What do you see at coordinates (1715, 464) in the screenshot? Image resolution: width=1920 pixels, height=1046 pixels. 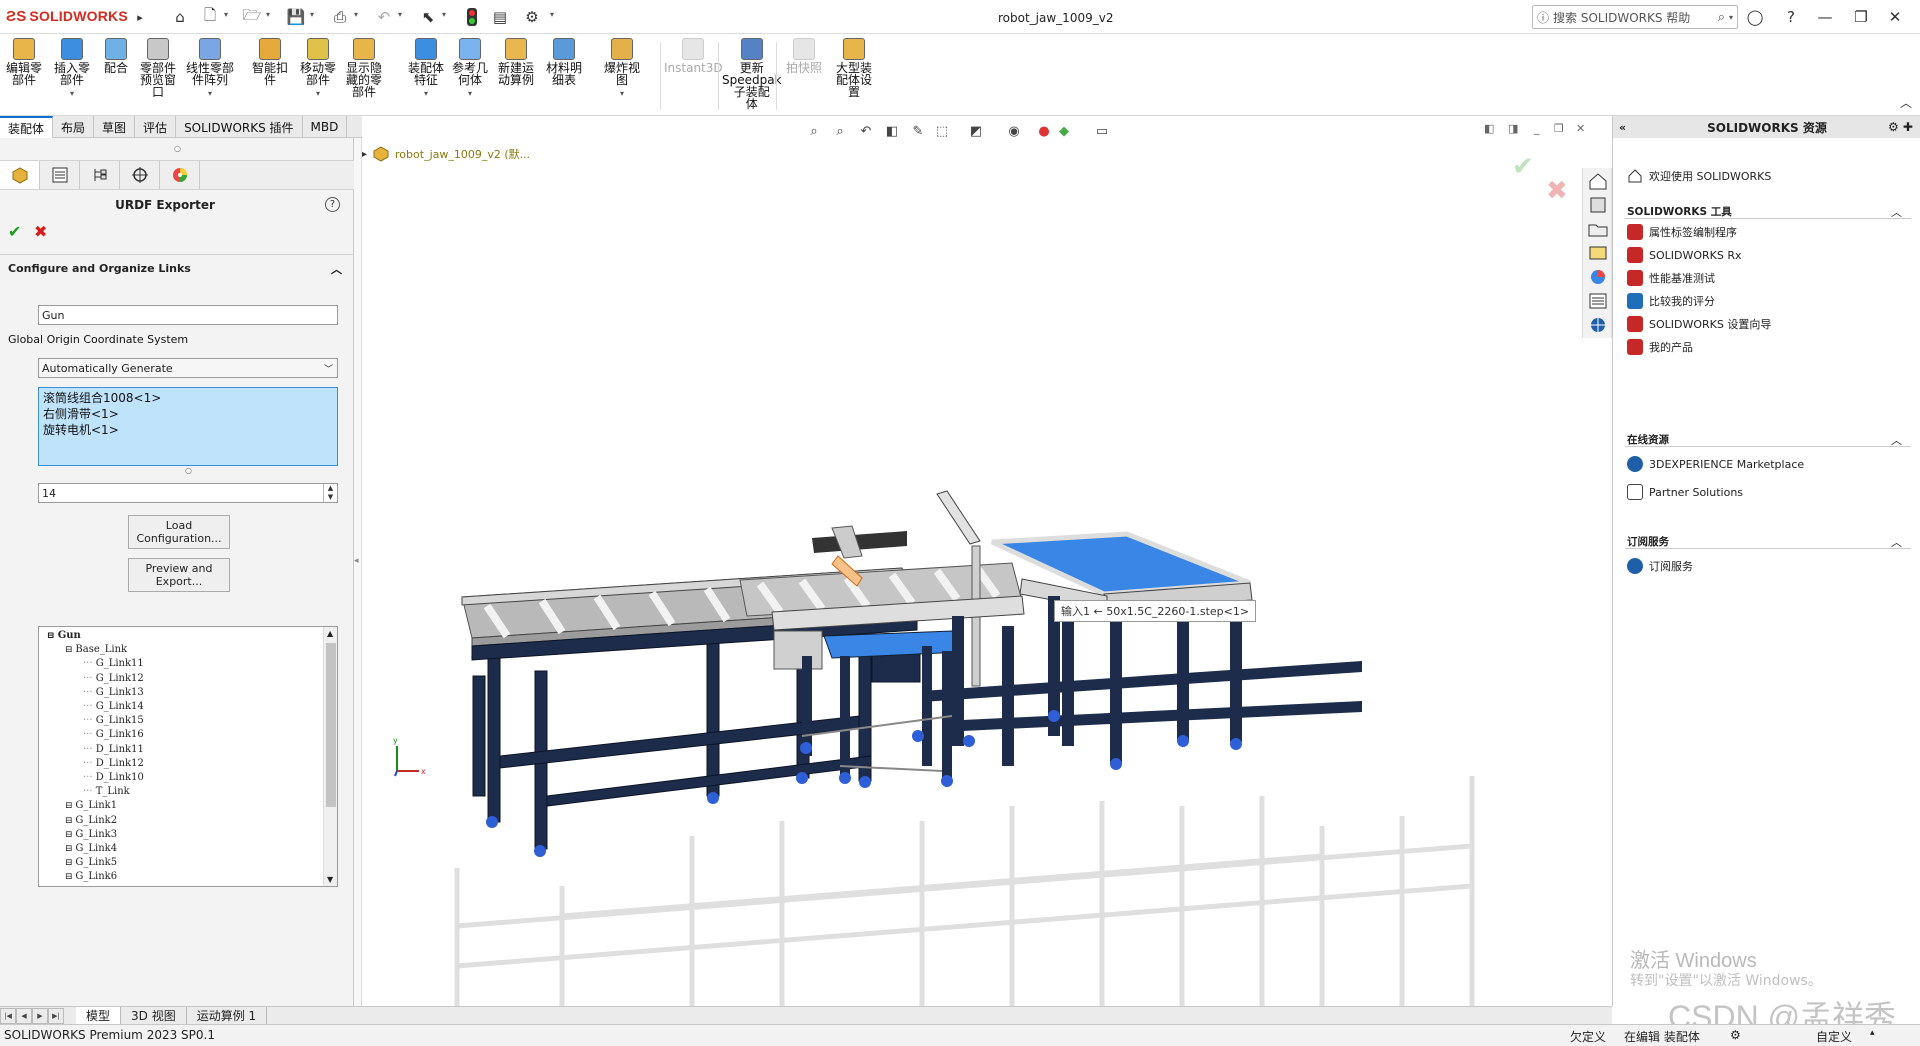 I see `marketplace-link: 3DEXPERIENCE Marketplace` at bounding box center [1715, 464].